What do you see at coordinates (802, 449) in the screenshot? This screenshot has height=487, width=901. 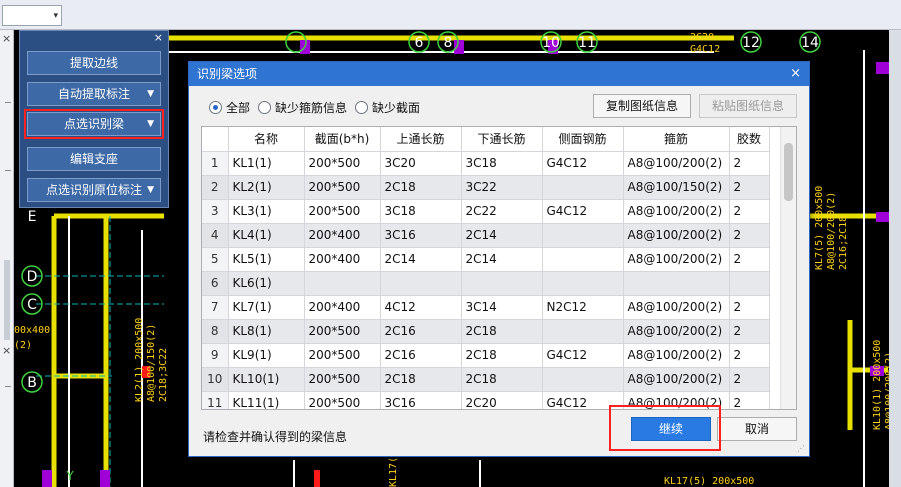 I see `resize-grip-icon: ⋰` at bounding box center [802, 449].